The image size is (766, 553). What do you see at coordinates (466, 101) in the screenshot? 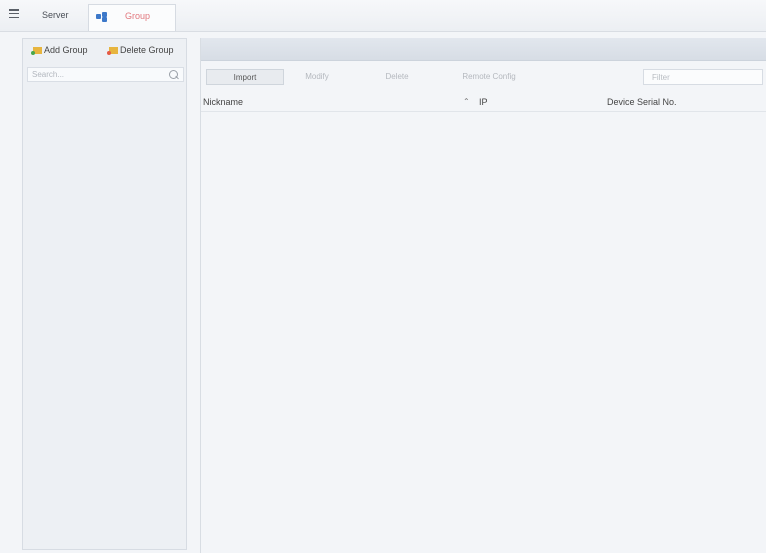
I see `sort-icon: ⌃` at bounding box center [466, 101].